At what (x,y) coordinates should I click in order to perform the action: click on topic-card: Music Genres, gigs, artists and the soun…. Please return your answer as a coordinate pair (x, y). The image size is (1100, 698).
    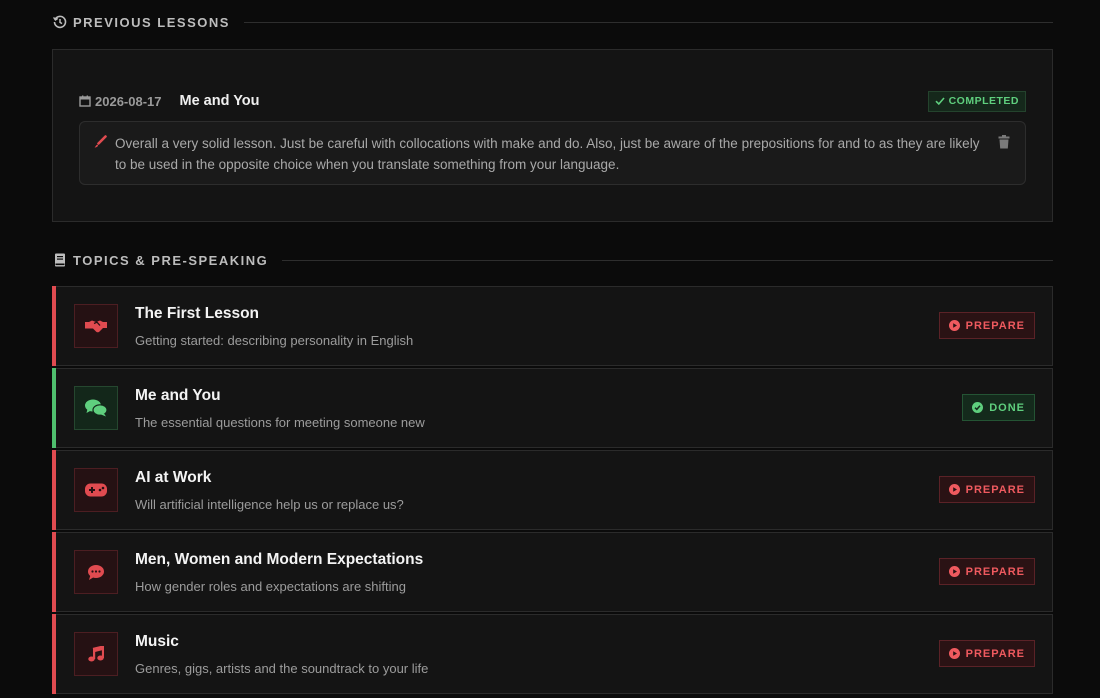
    Looking at the image, I should click on (552, 654).